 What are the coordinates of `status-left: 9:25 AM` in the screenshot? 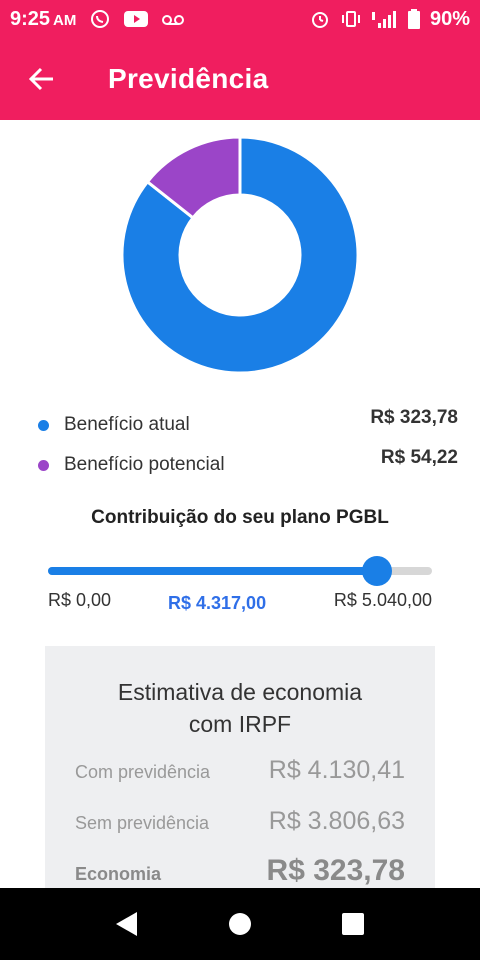 It's located at (97, 19).